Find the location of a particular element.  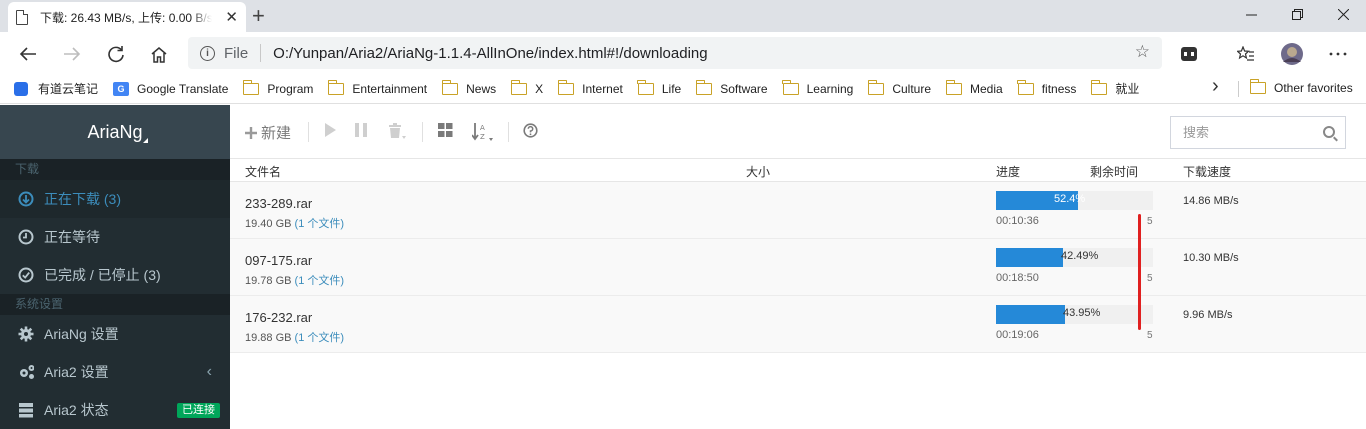

bookmark-item: X is located at coordinates (527, 87).